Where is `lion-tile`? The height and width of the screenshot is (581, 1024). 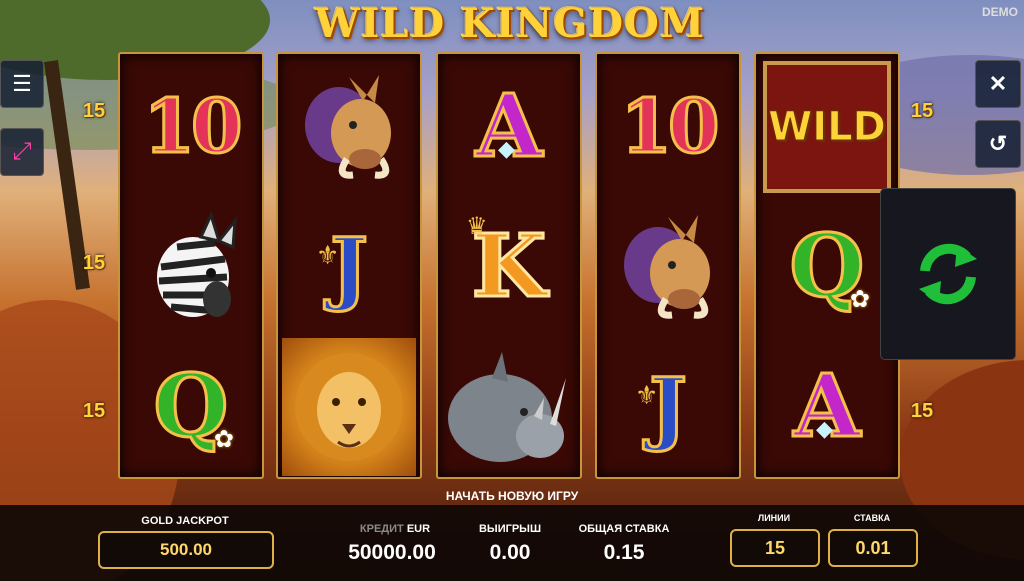
lion-tile is located at coordinates (349, 407).